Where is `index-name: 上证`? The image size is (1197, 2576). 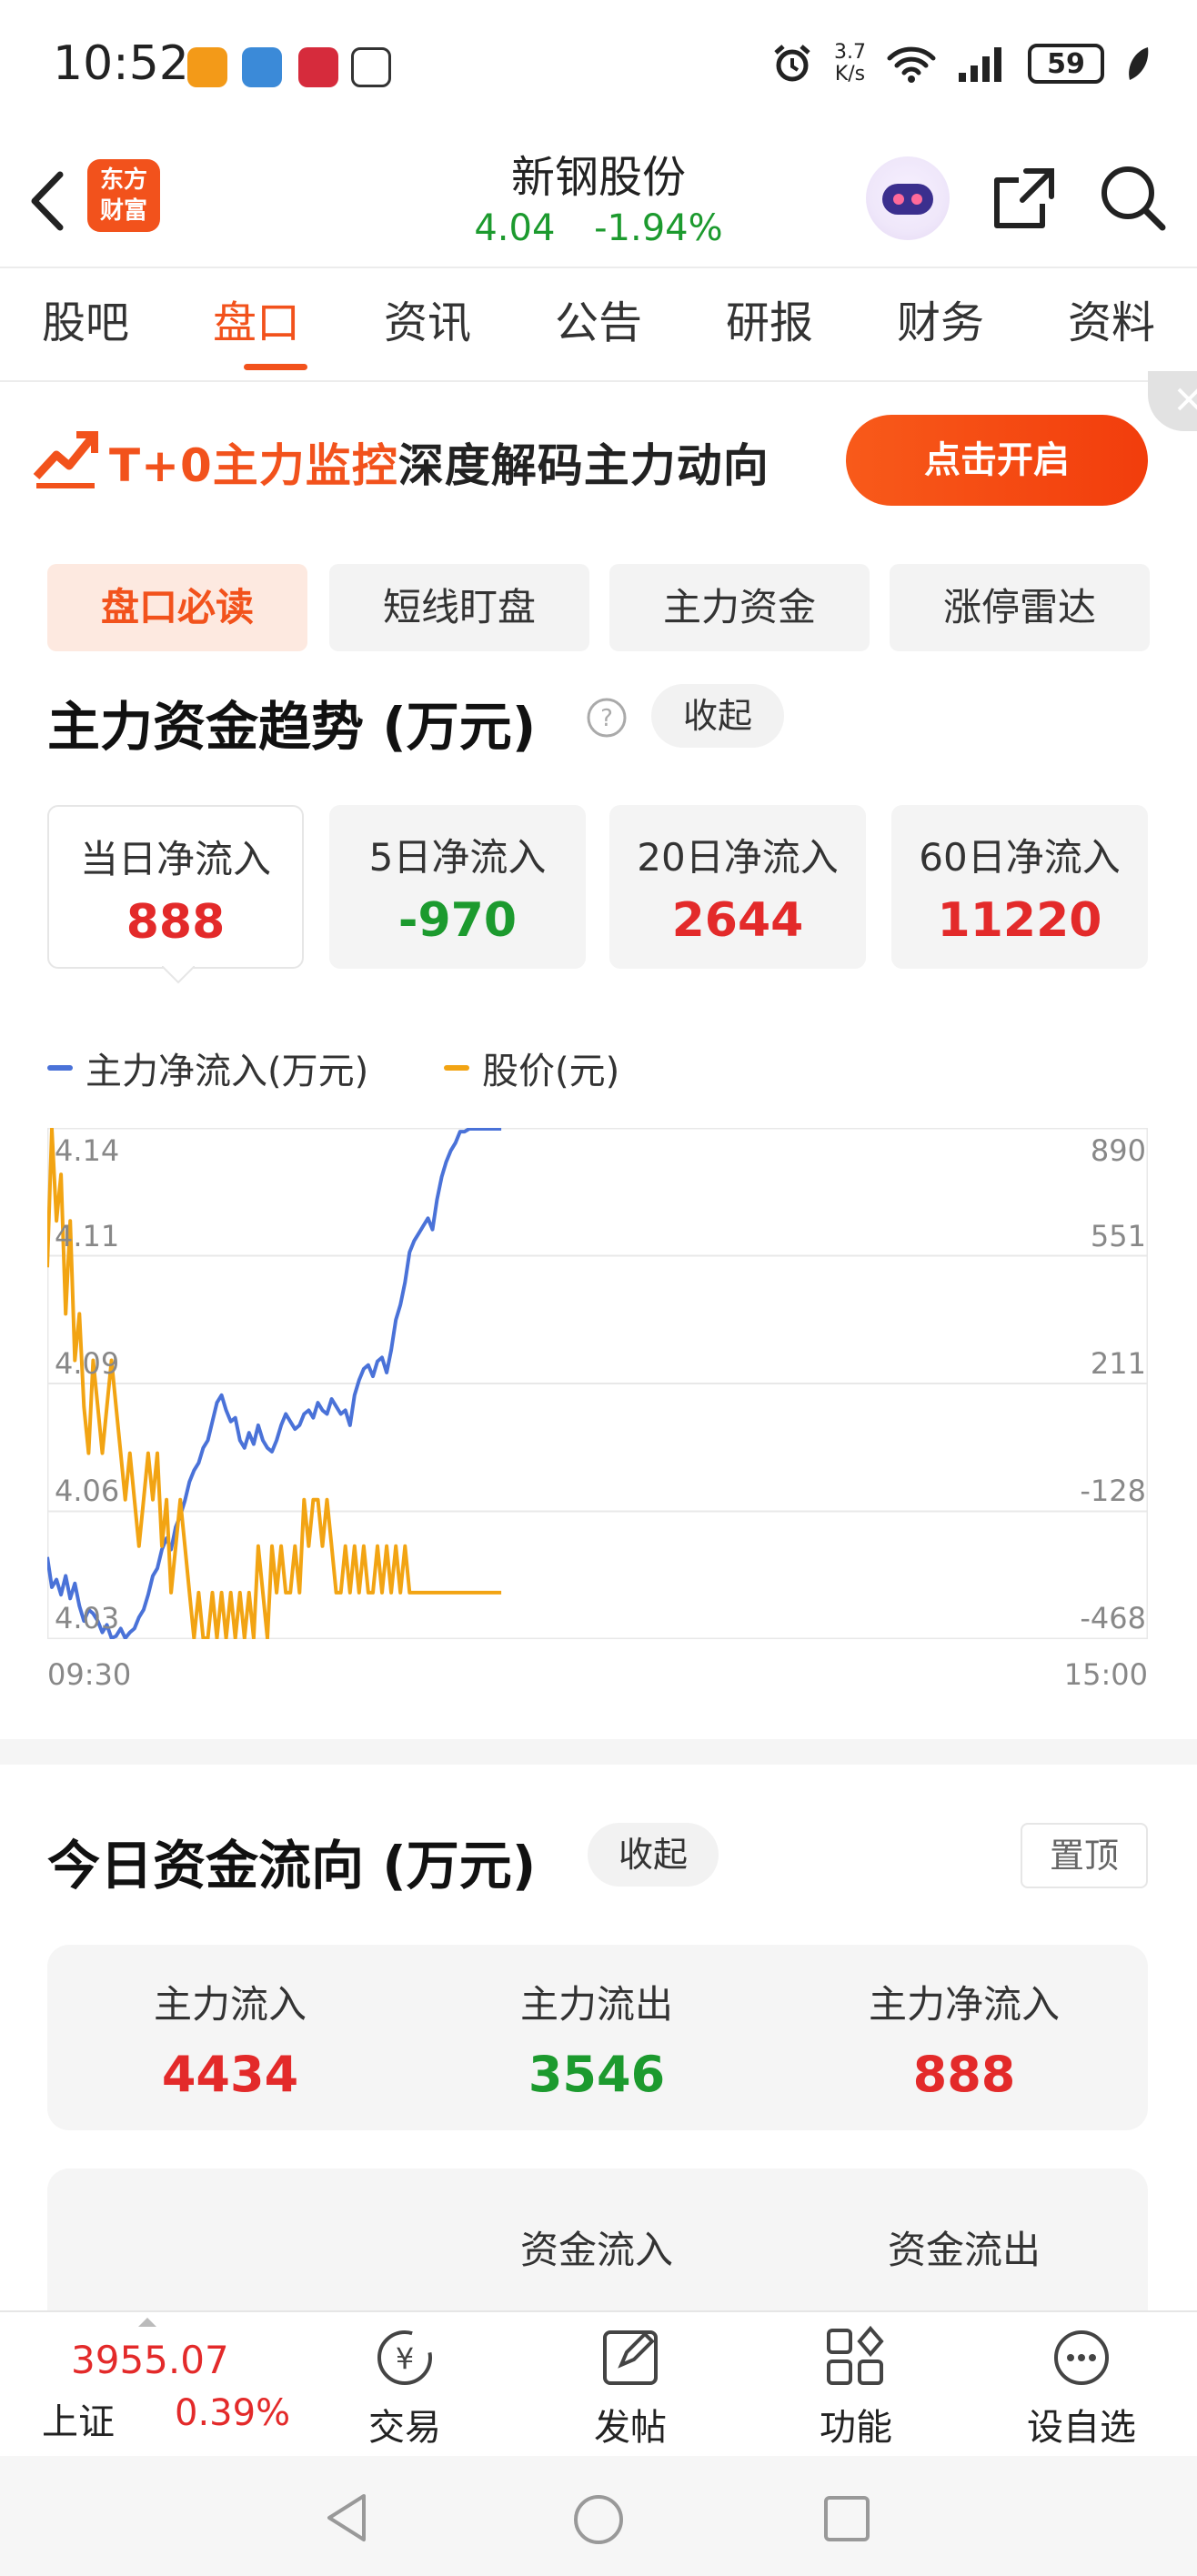 index-name: 上证 is located at coordinates (78, 2422).